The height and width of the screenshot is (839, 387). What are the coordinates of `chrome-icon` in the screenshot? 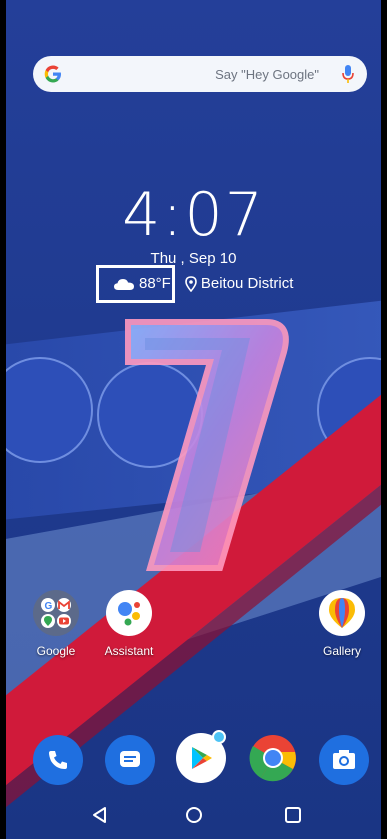 It's located at (273, 758).